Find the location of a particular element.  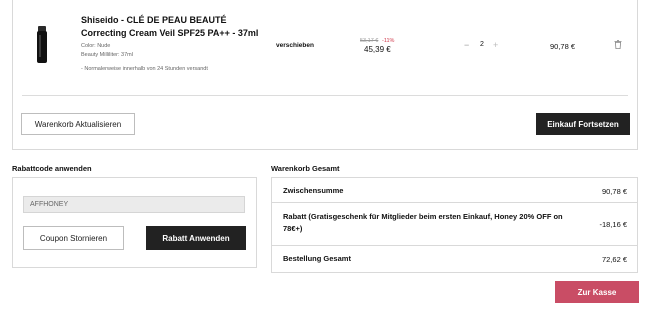

original-price: 53,17 € is located at coordinates (369, 41).